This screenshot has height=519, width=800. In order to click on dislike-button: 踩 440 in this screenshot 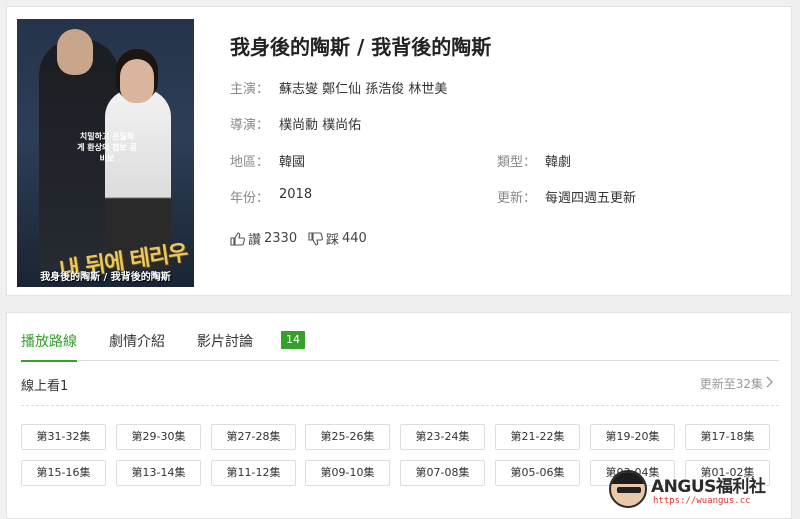, I will do `click(337, 238)`.